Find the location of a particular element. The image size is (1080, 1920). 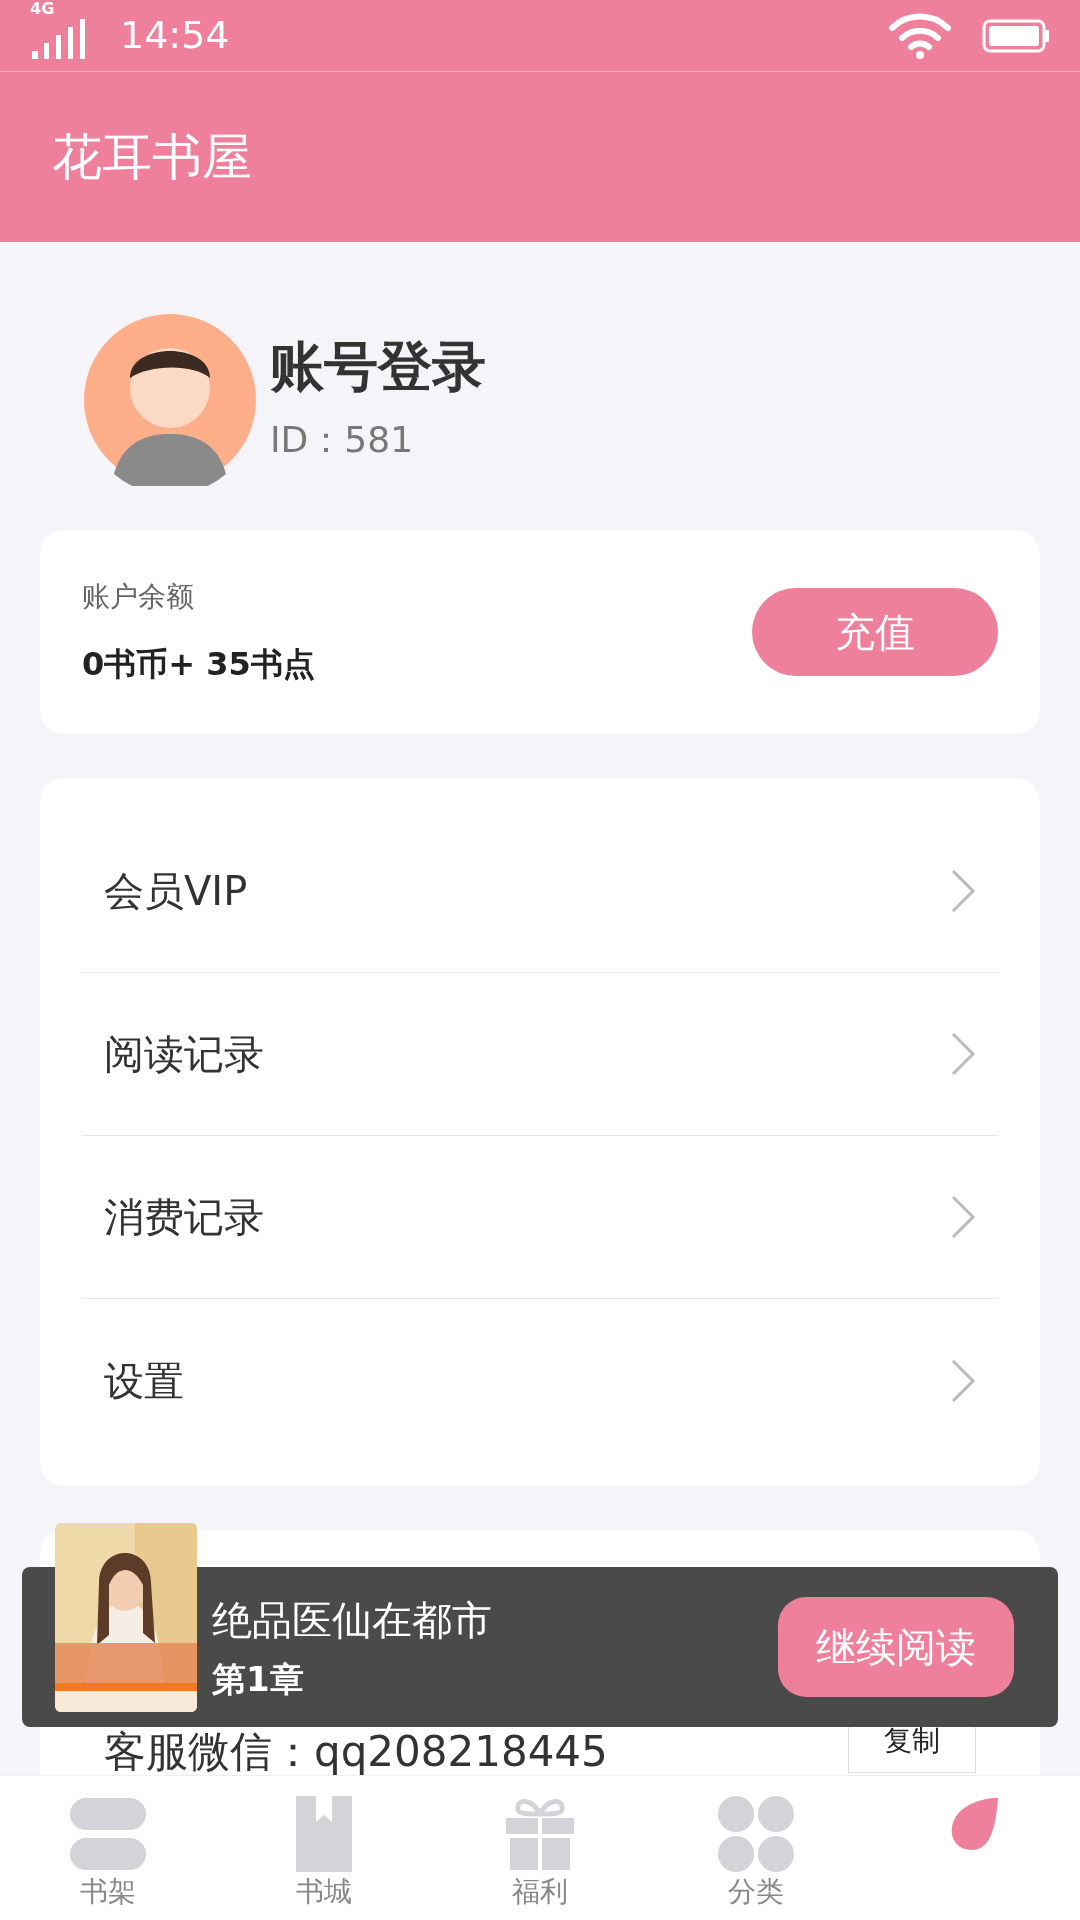

tab-item: 书城 is located at coordinates (324, 1848).